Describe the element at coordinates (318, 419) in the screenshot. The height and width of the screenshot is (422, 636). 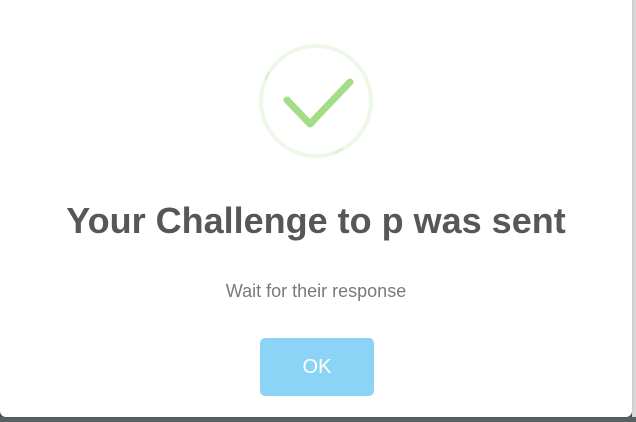
I see `page-backdrop` at that location.